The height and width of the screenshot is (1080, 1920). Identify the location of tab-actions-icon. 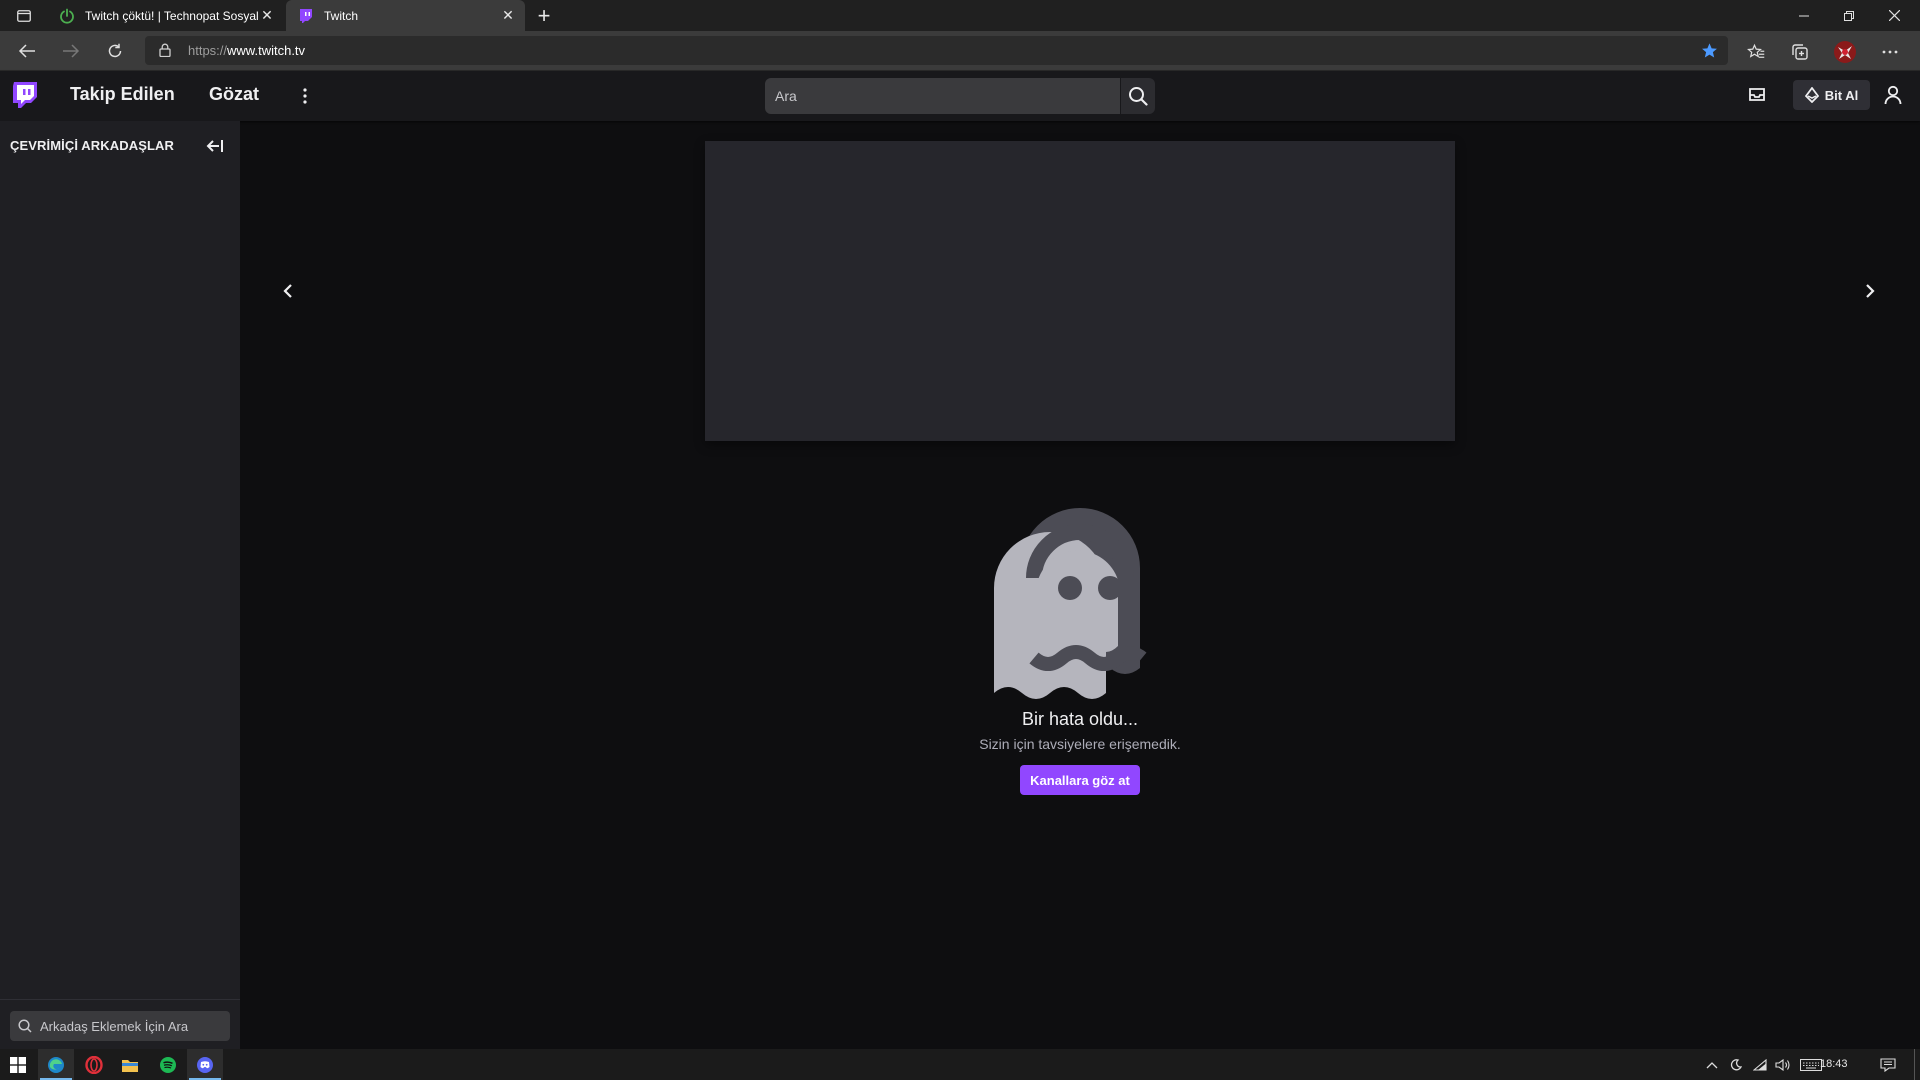
(24, 16).